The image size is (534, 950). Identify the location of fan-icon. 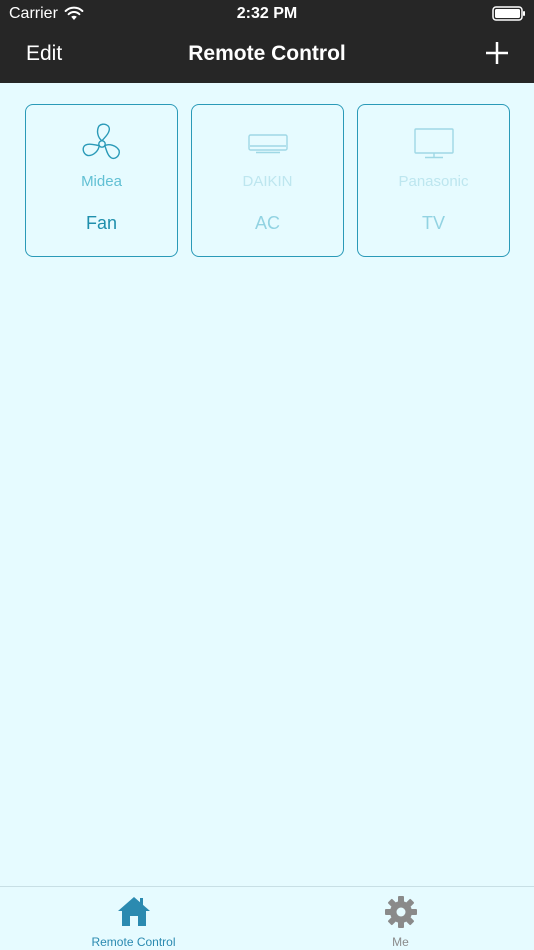
(101, 144).